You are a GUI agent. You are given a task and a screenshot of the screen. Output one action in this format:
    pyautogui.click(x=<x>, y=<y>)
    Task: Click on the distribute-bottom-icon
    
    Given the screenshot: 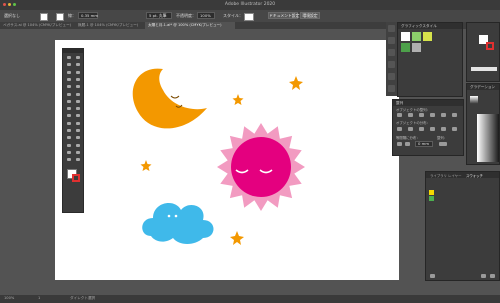 What is the action you would take?
    pyautogui.click(x=421, y=129)
    